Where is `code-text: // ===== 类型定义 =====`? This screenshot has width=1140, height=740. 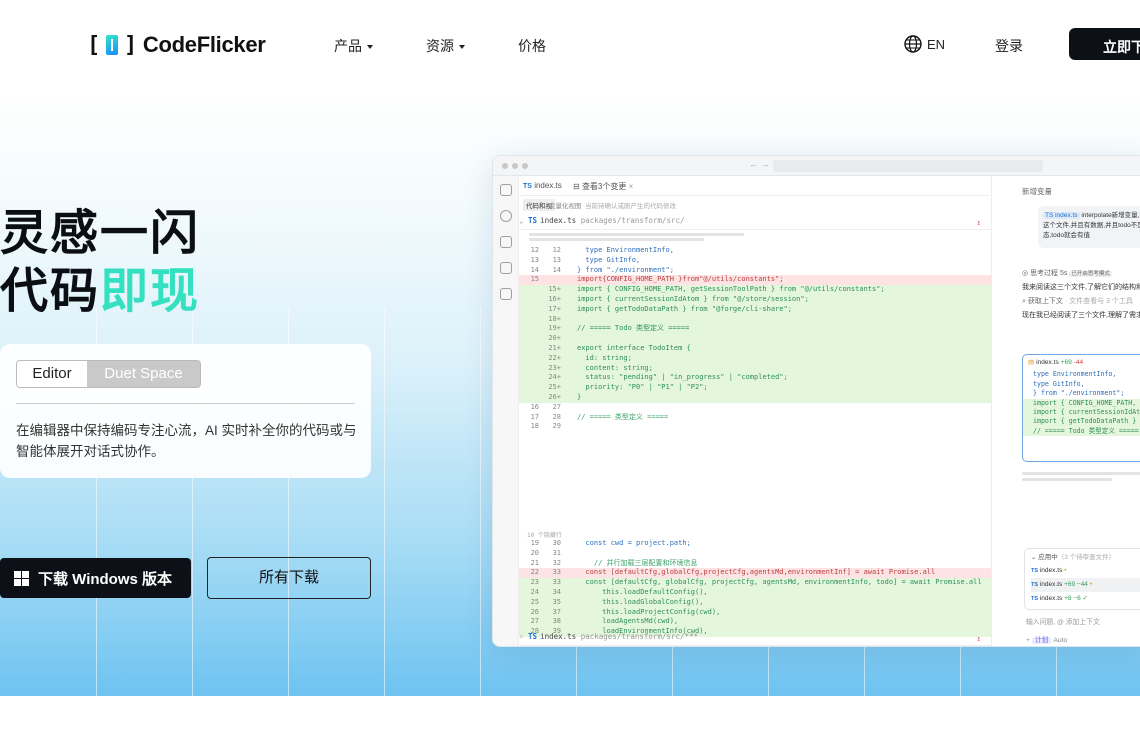 code-text: // ===== 类型定义 ===== is located at coordinates (623, 416).